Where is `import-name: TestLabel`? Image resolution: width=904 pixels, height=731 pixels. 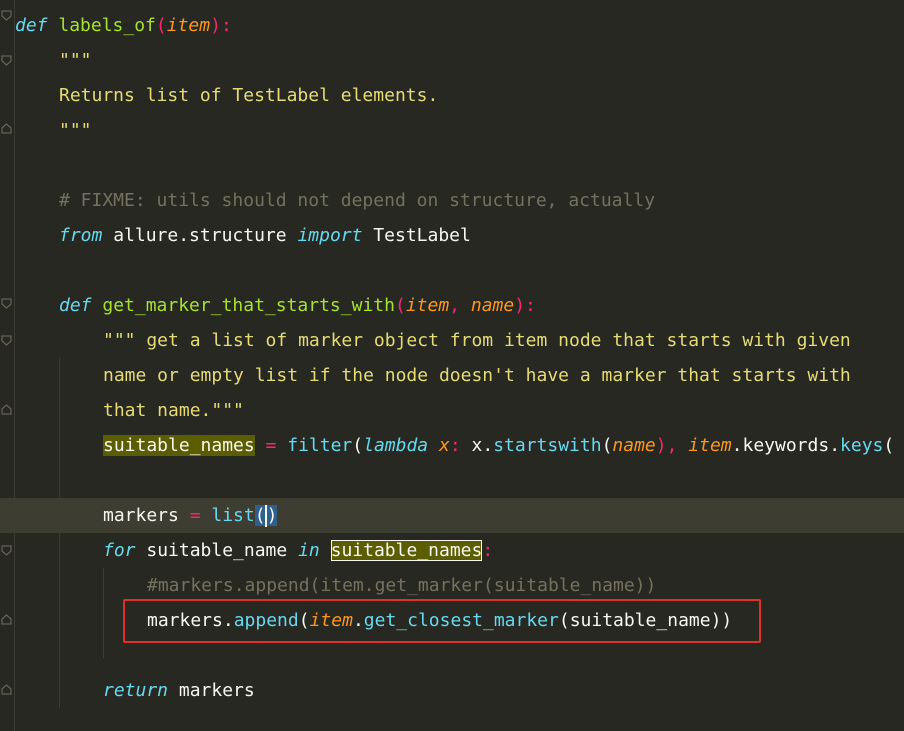 import-name: TestLabel is located at coordinates (416, 235).